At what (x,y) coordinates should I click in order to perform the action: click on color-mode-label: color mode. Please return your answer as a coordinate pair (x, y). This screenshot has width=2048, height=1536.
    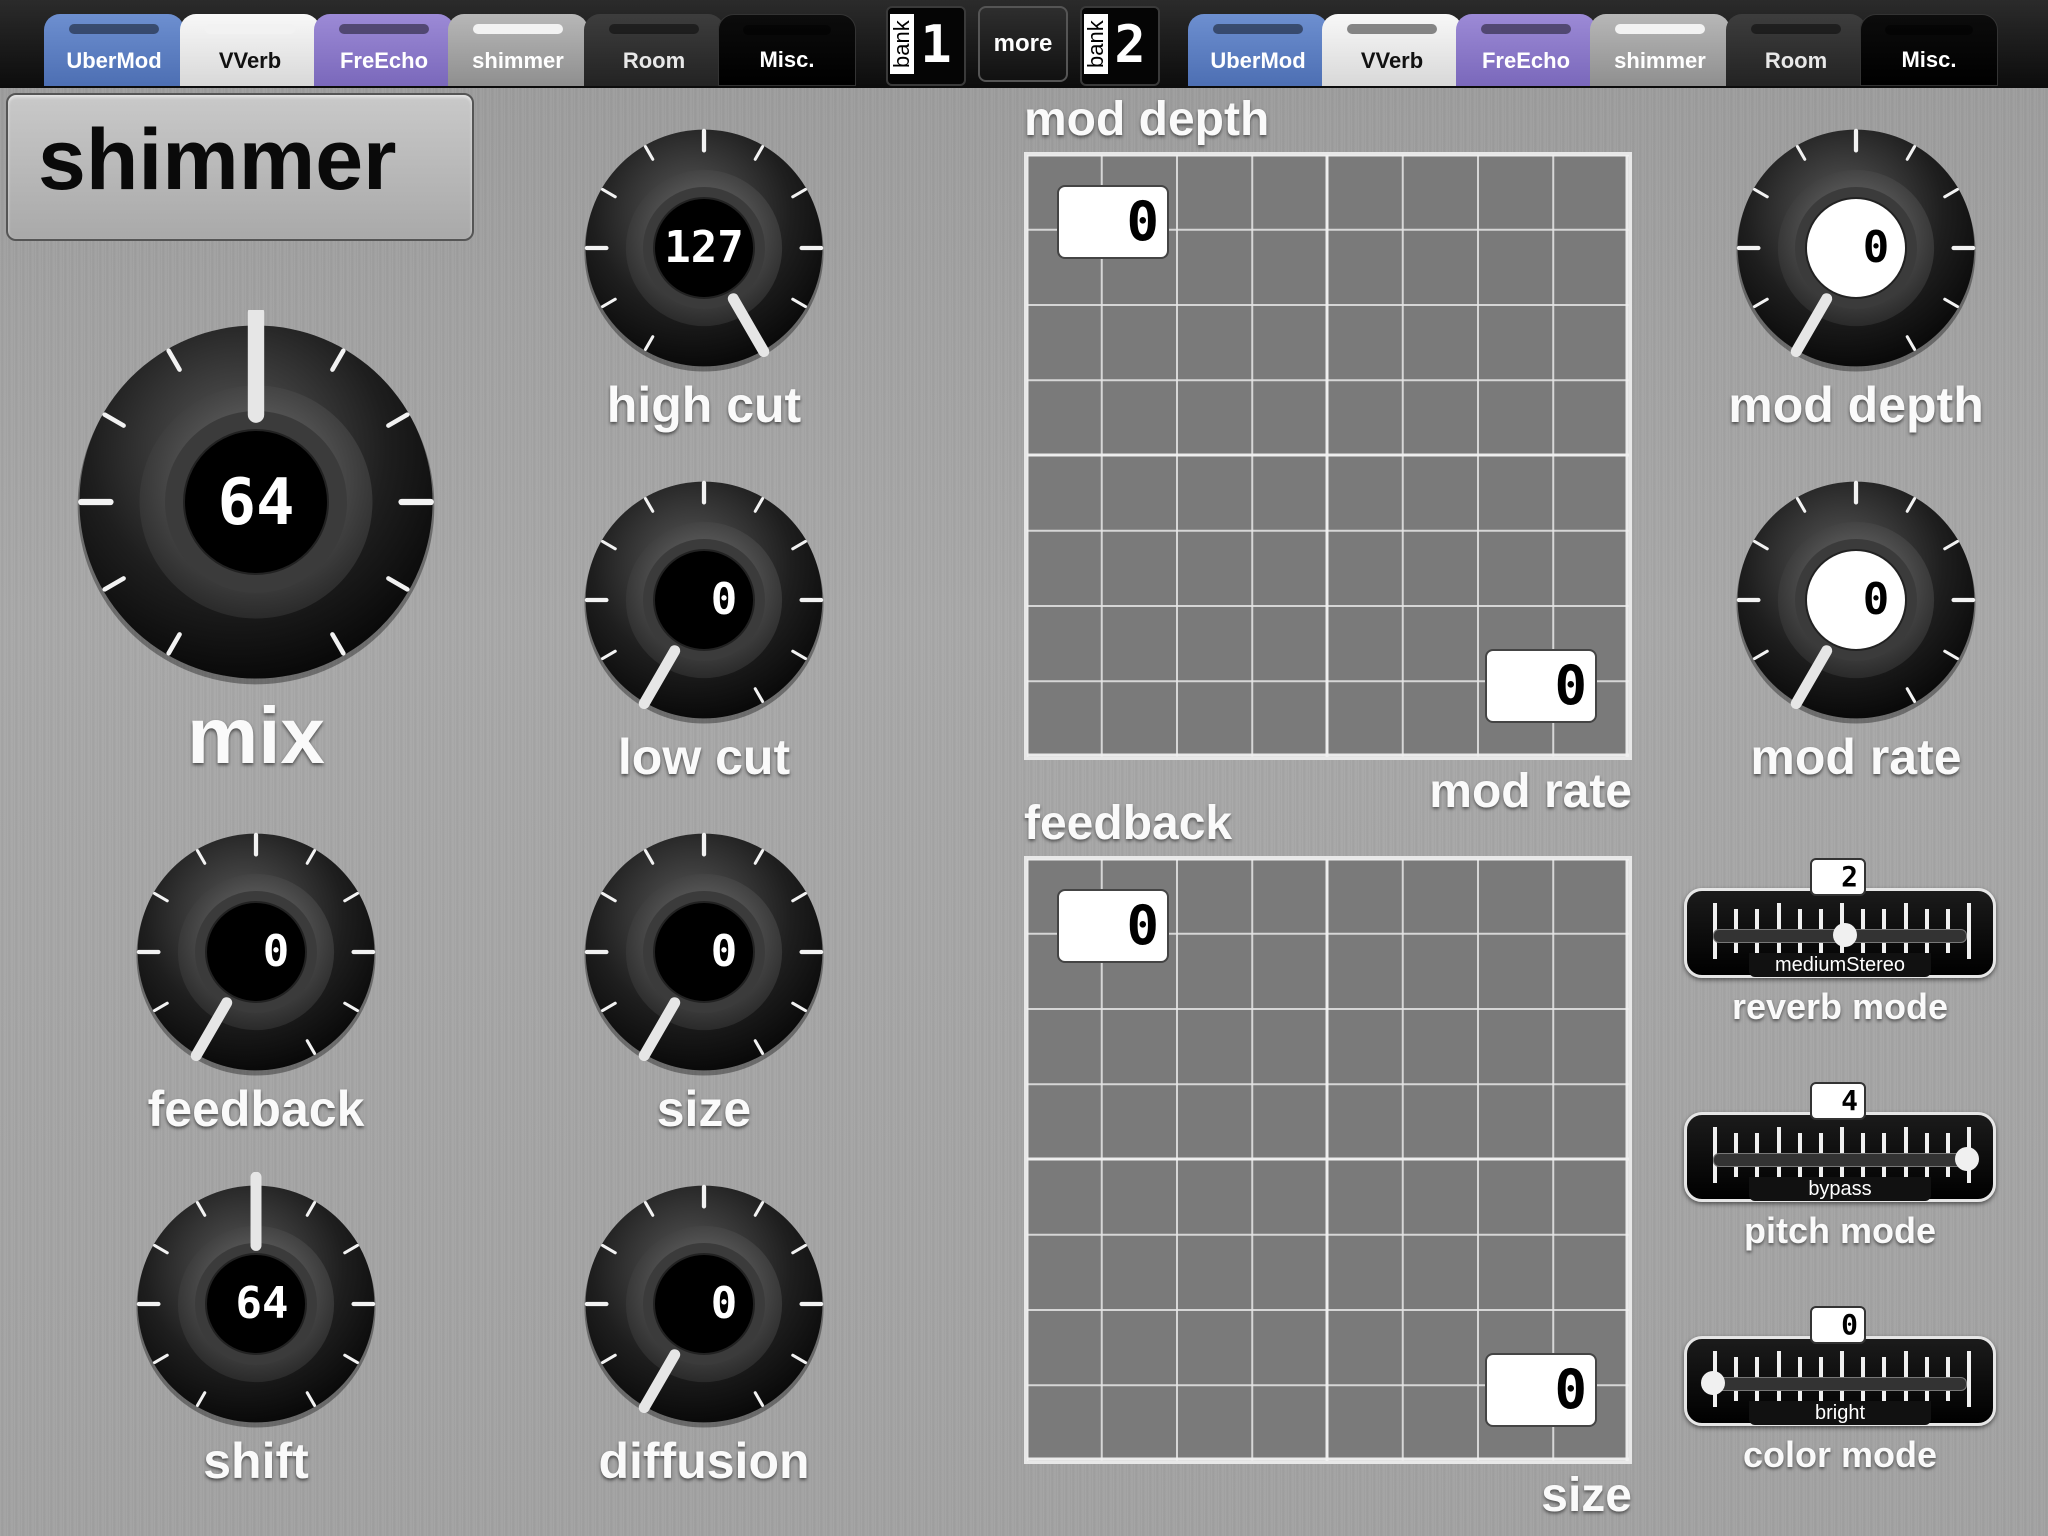
    Looking at the image, I should click on (1840, 1454).